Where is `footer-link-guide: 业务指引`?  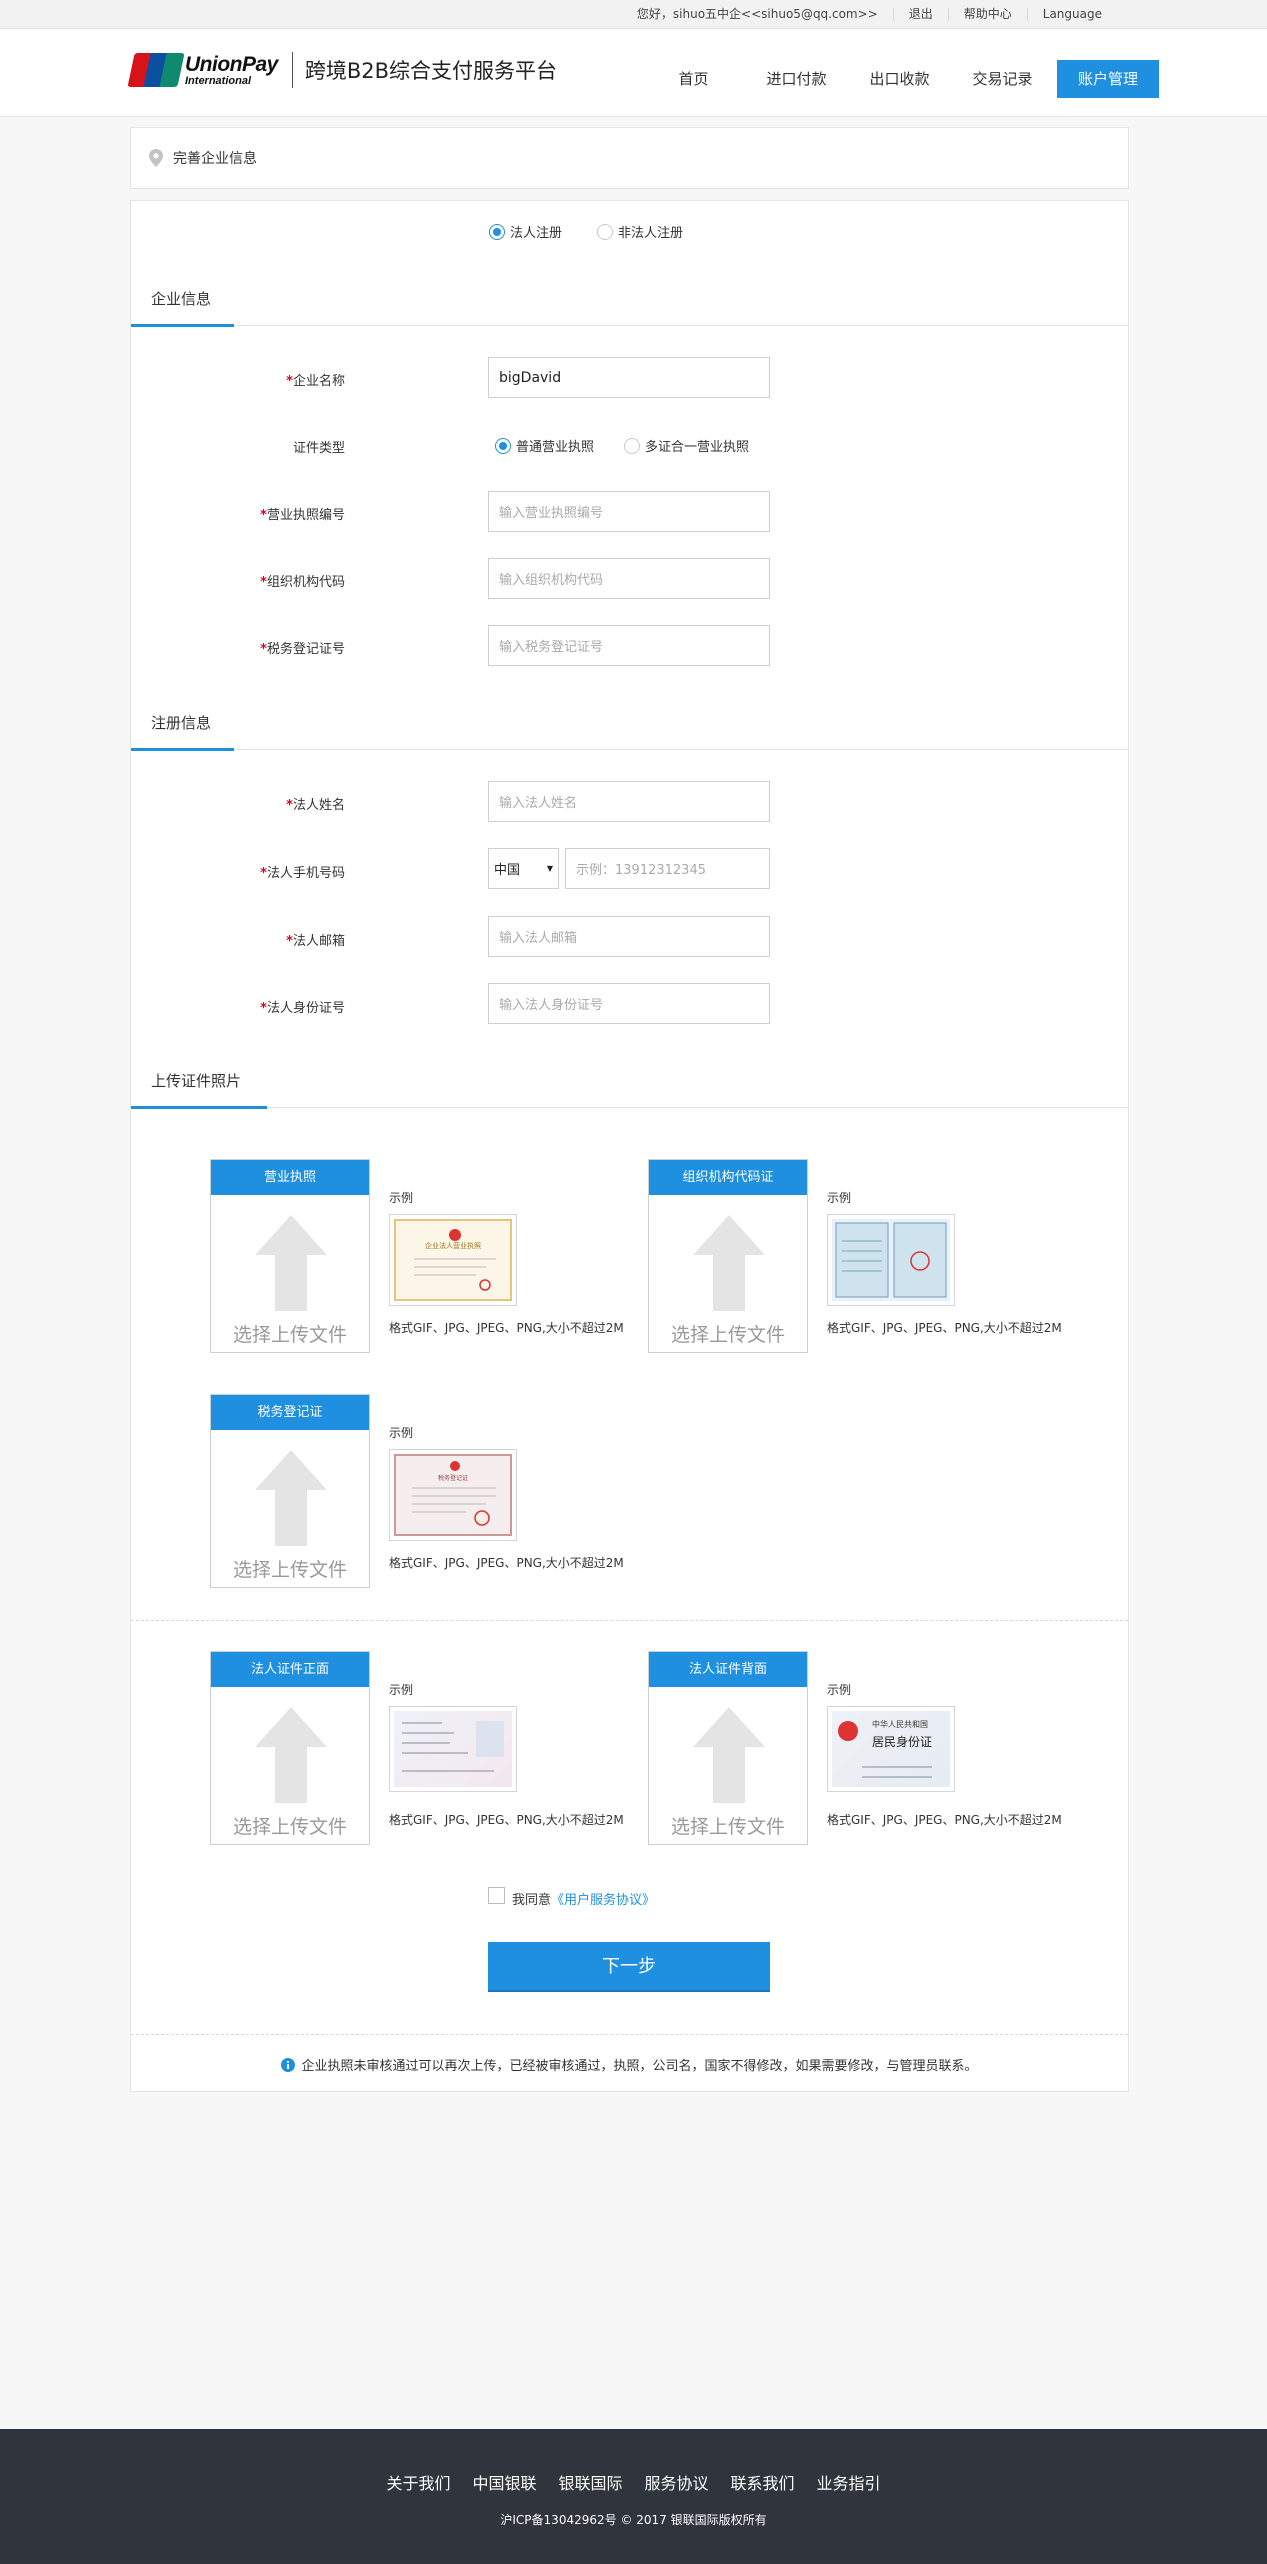 footer-link-guide: 业务指引 is located at coordinates (849, 2482).